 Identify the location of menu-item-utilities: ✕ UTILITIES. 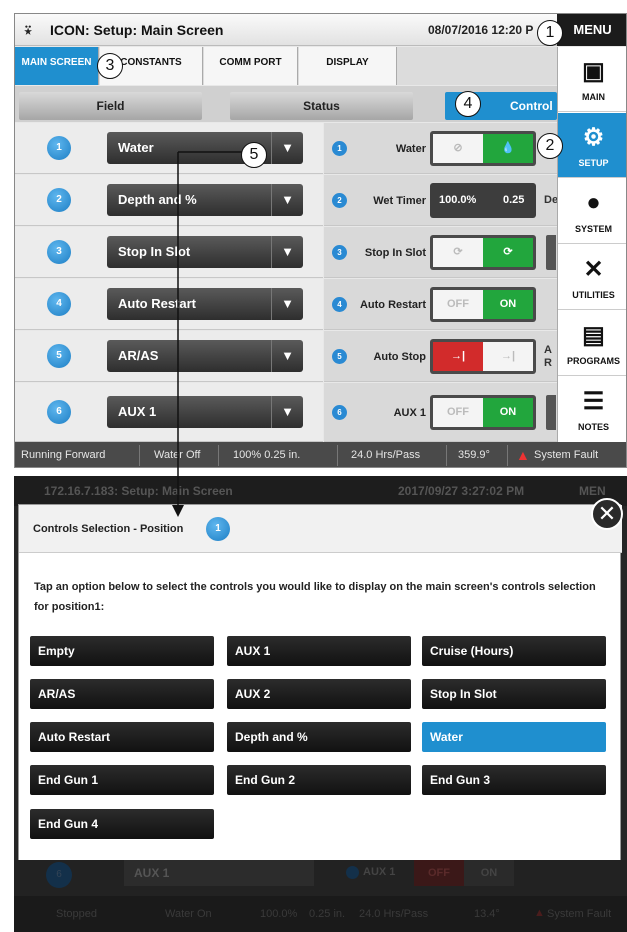
(592, 277).